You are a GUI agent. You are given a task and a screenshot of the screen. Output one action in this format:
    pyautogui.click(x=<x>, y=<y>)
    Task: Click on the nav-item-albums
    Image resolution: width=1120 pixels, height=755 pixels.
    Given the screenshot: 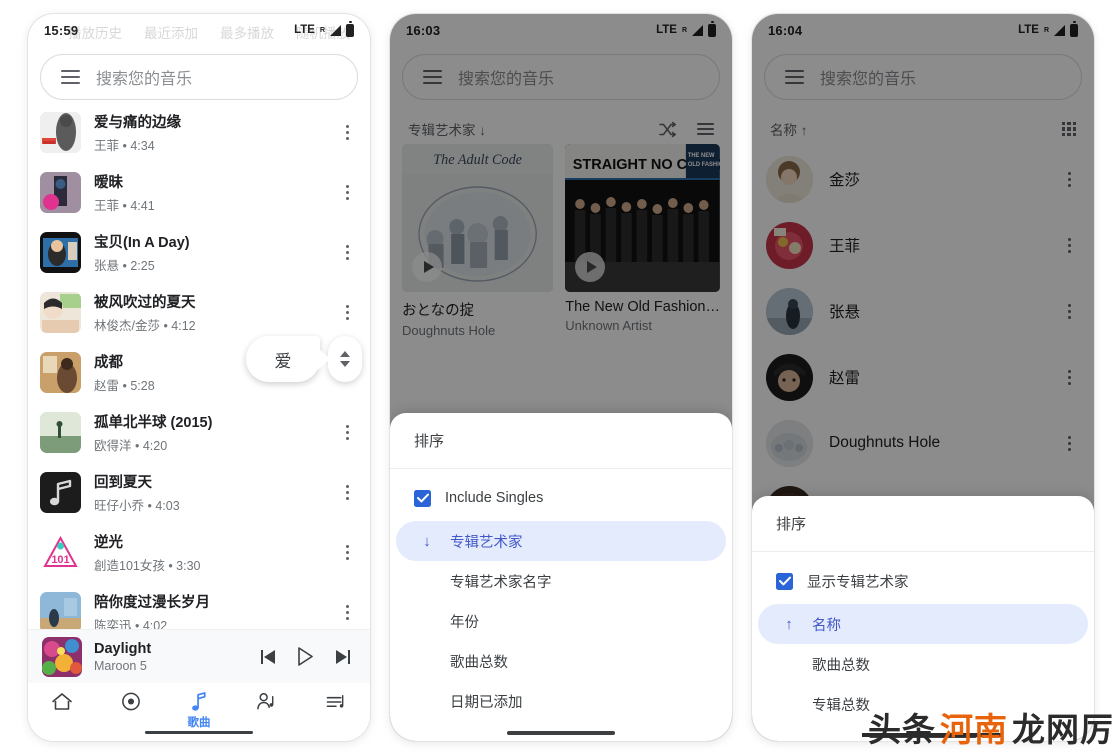 What is the action you would take?
    pyautogui.click(x=130, y=702)
    